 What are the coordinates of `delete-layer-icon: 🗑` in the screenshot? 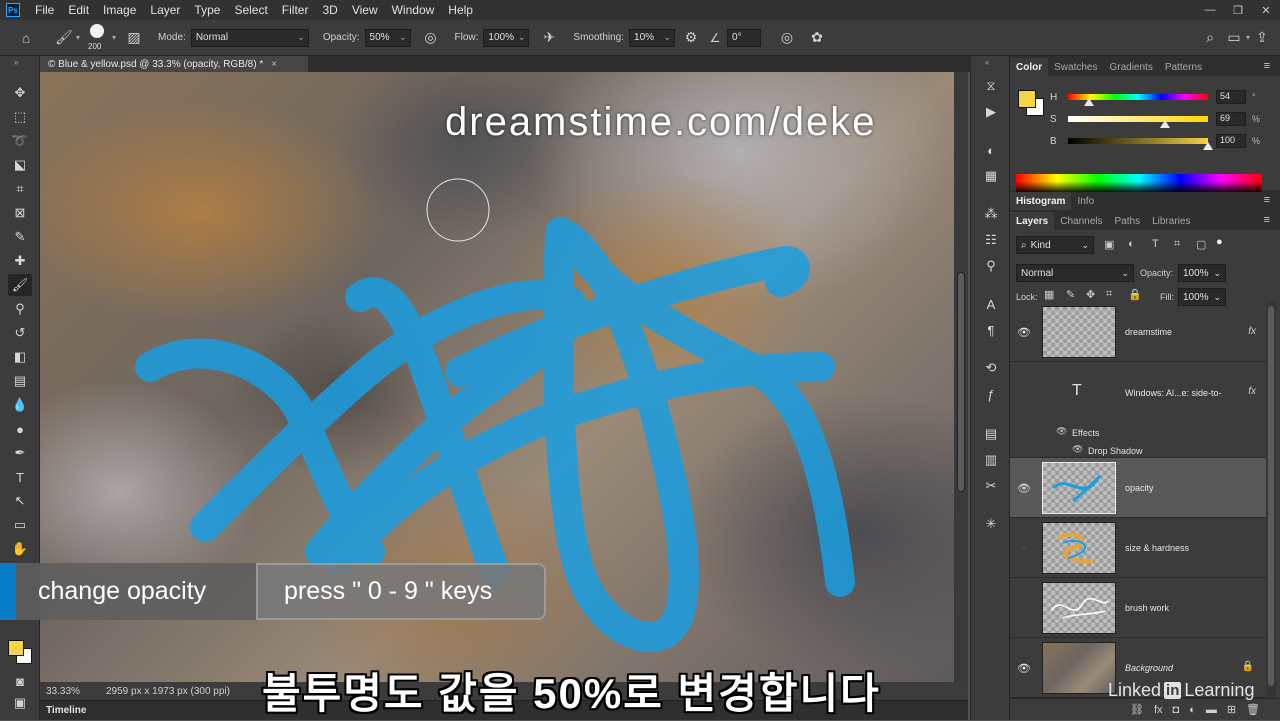 It's located at (1253, 709).